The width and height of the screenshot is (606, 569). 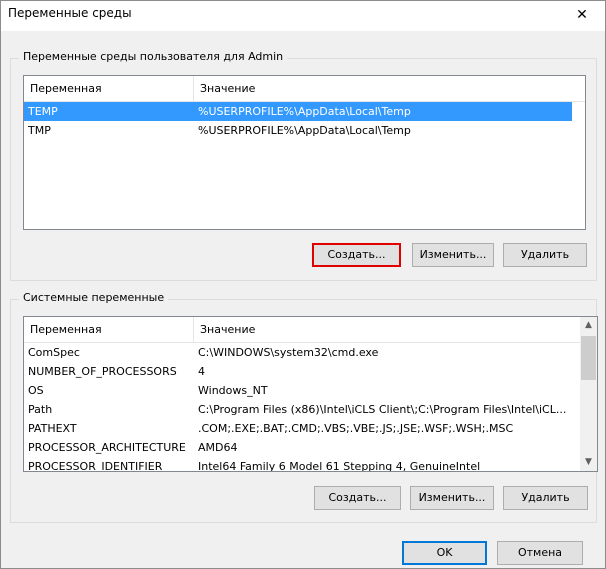 What do you see at coordinates (43, 111) in the screenshot?
I see `variable-name: TEMP` at bounding box center [43, 111].